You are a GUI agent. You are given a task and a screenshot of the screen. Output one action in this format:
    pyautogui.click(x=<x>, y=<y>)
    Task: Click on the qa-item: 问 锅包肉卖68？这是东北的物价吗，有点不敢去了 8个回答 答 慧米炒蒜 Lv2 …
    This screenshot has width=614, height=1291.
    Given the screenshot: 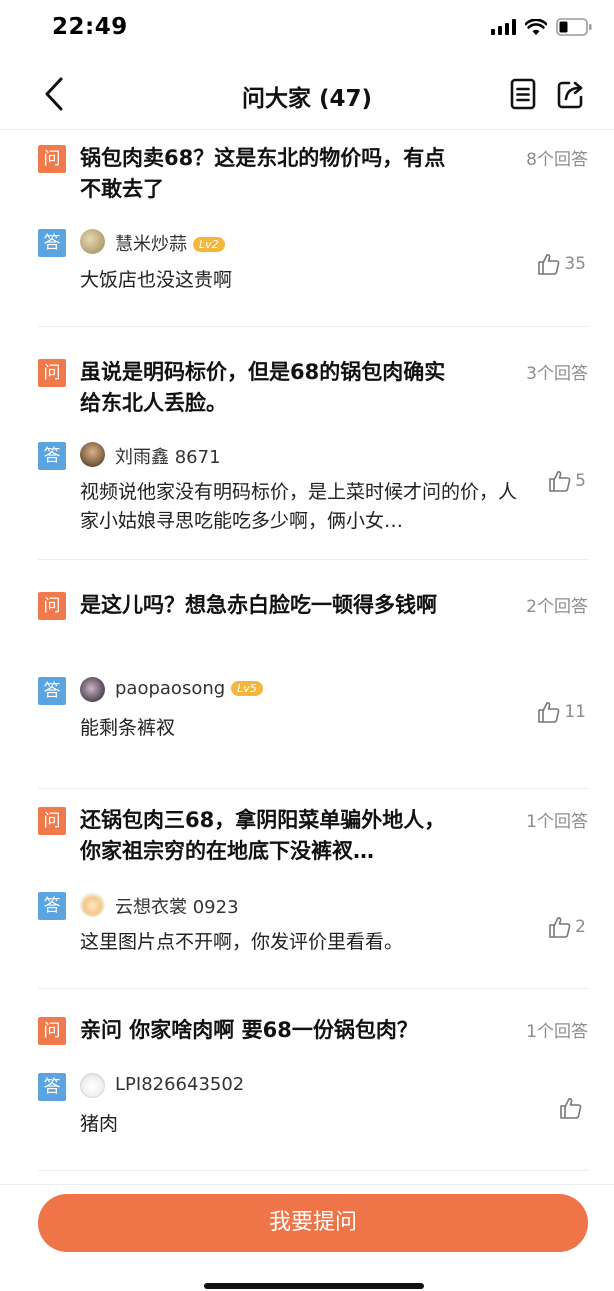 What is the action you would take?
    pyautogui.click(x=313, y=229)
    